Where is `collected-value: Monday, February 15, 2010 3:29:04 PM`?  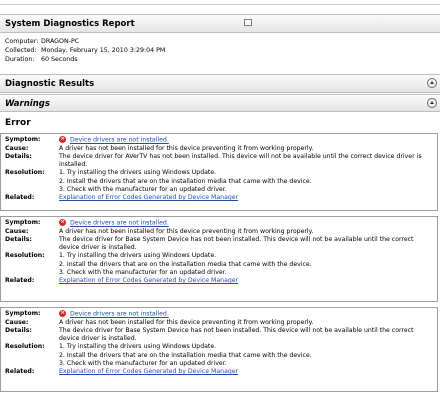 collected-value: Monday, February 15, 2010 3:29:04 PM is located at coordinates (103, 50).